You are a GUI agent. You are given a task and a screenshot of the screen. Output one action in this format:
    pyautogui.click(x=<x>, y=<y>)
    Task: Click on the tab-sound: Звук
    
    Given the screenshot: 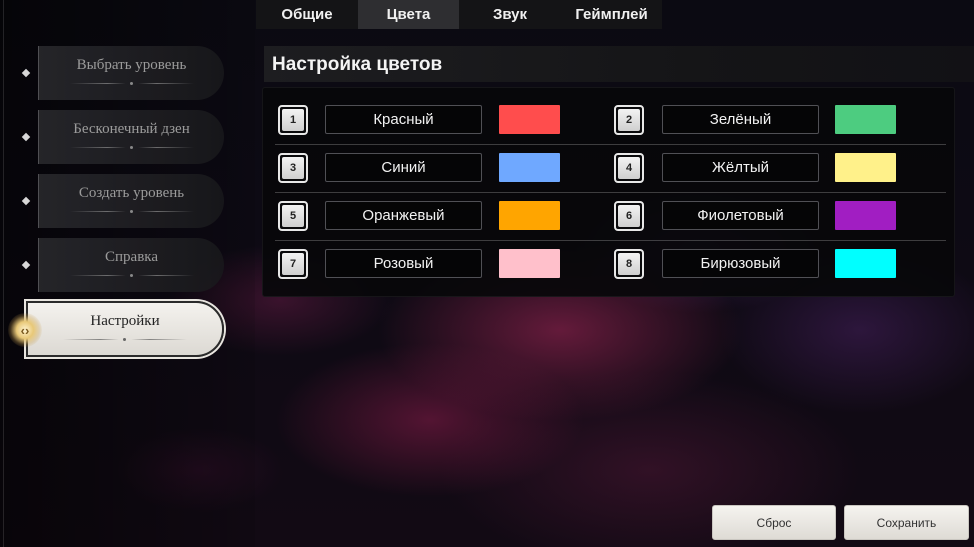 What is the action you would take?
    pyautogui.click(x=510, y=14)
    